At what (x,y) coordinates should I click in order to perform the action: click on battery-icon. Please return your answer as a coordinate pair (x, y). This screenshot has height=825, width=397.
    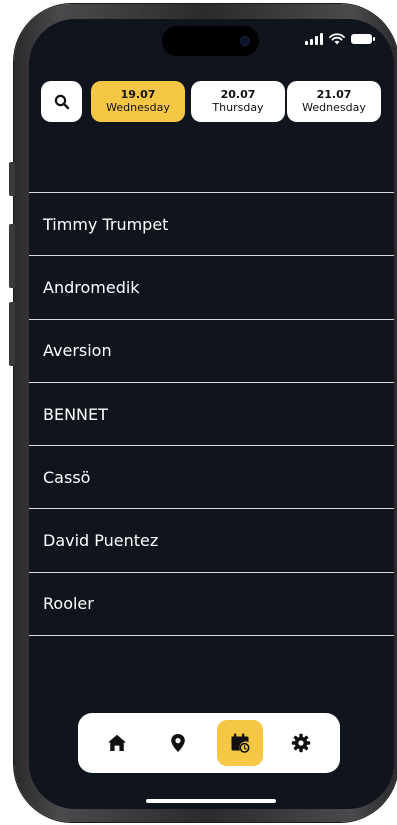
    Looking at the image, I should click on (363, 39).